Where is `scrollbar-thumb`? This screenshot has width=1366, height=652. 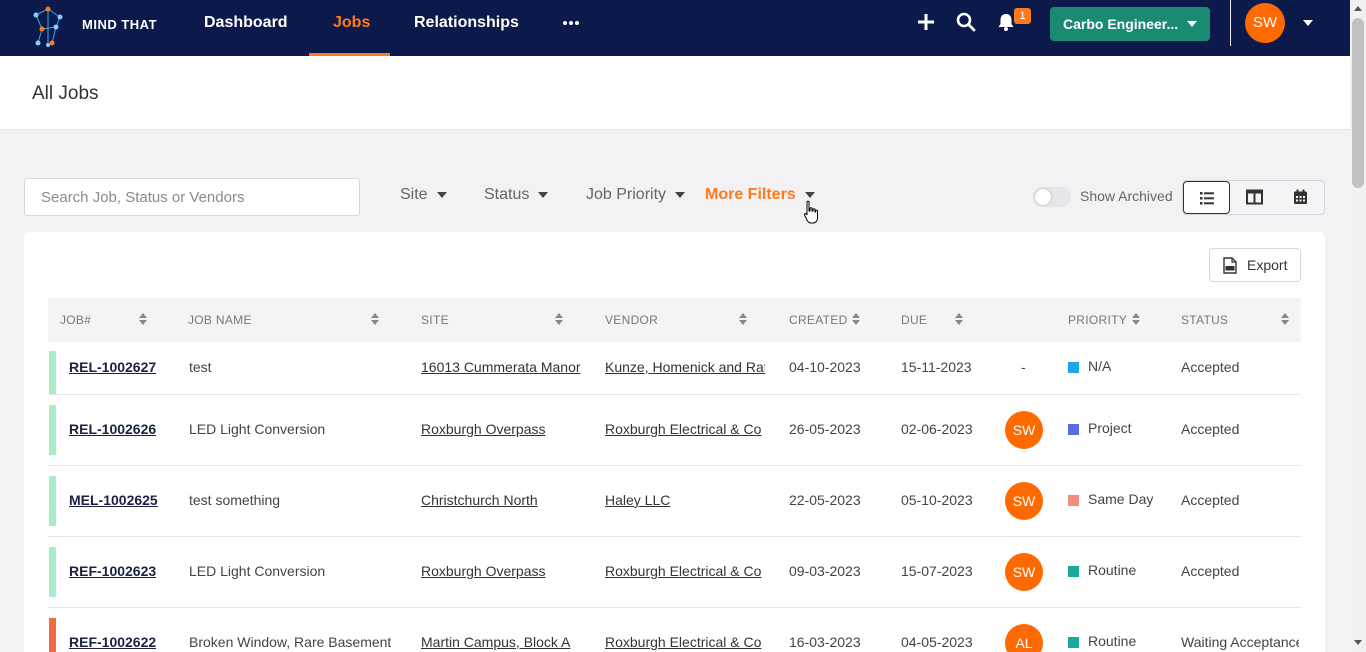
scrollbar-thumb is located at coordinates (1358, 103).